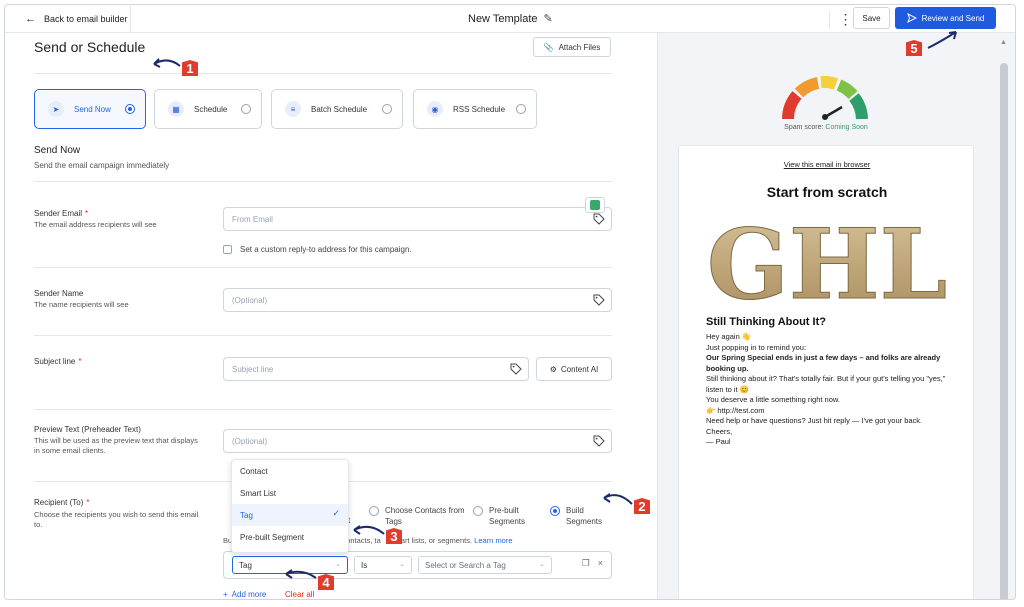 The width and height of the screenshot is (1024, 607). I want to click on section-title: Send Now, so click(57, 150).